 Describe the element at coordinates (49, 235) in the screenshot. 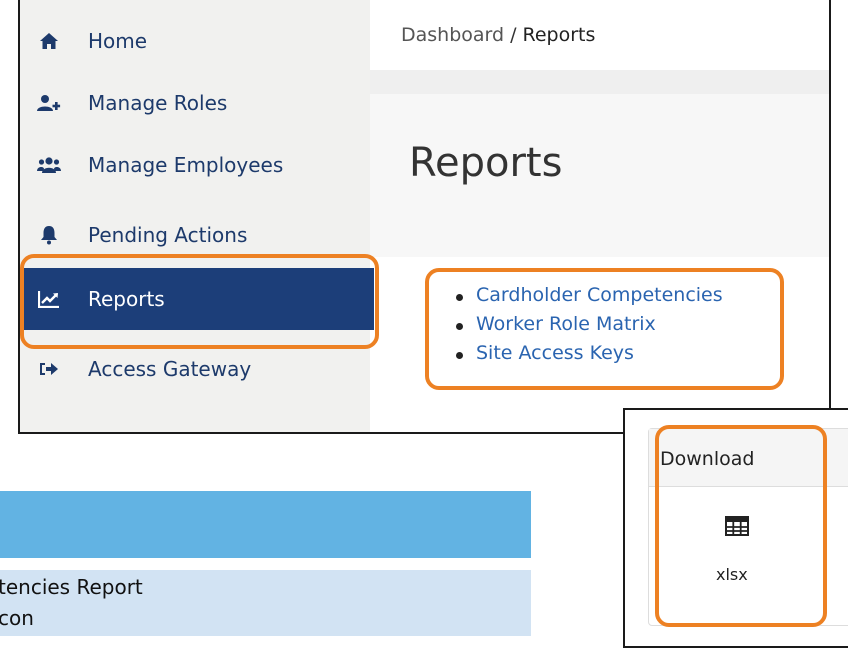

I see `bell-icon` at that location.